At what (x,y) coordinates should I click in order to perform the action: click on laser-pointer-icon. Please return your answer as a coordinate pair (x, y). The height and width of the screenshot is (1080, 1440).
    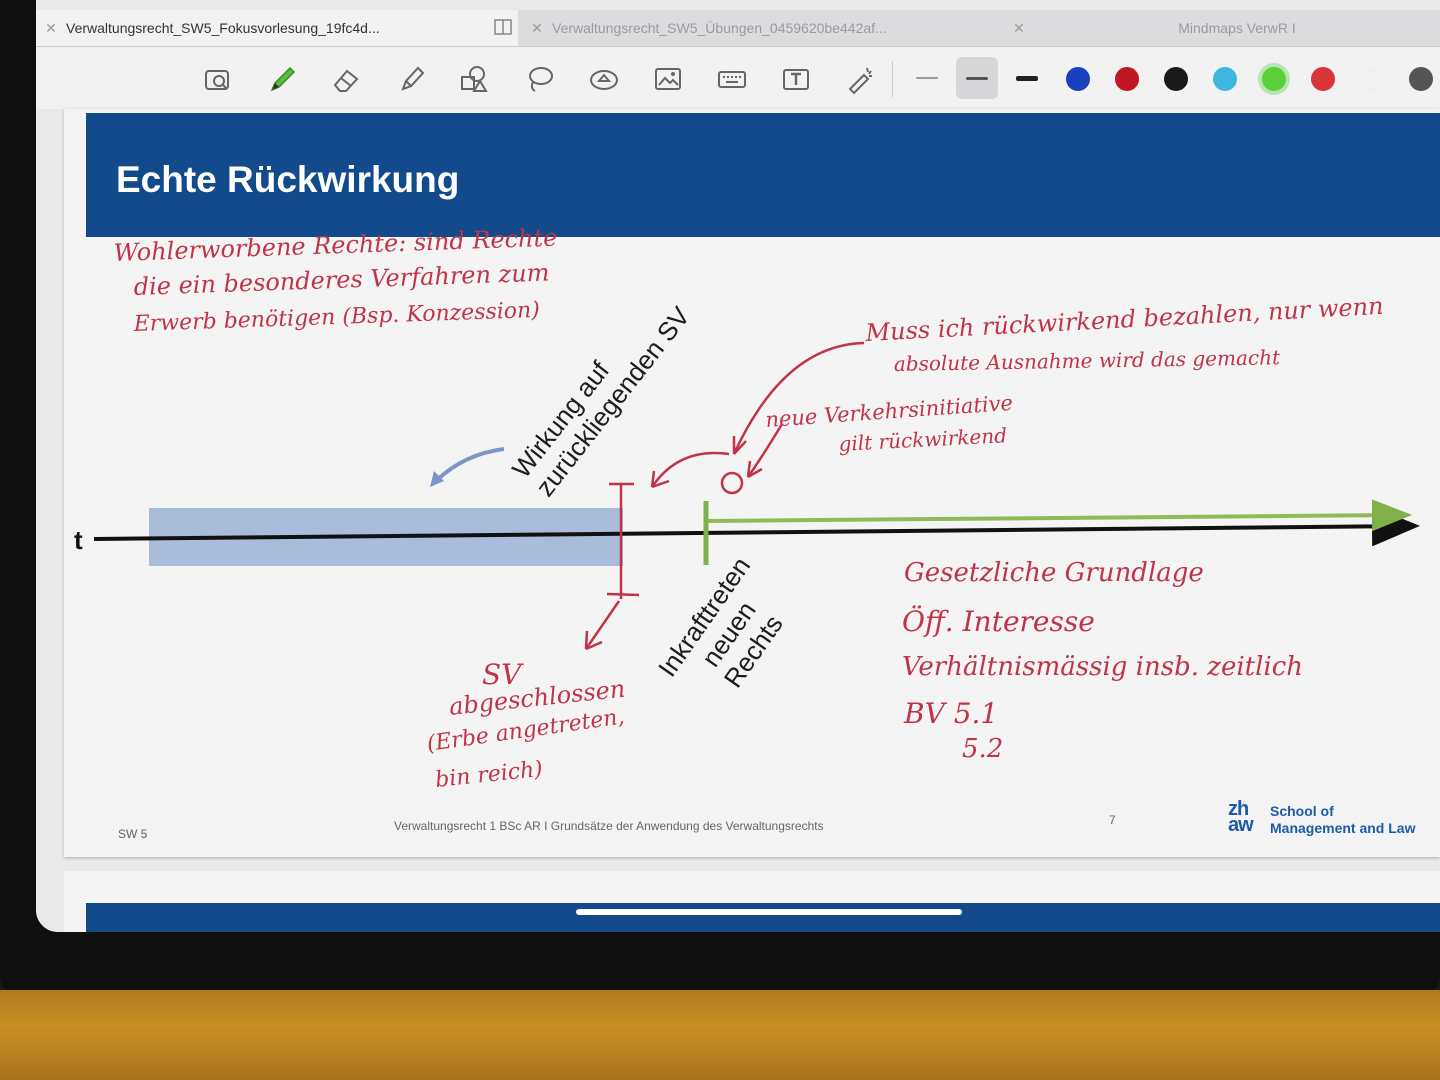
    Looking at the image, I should click on (860, 79).